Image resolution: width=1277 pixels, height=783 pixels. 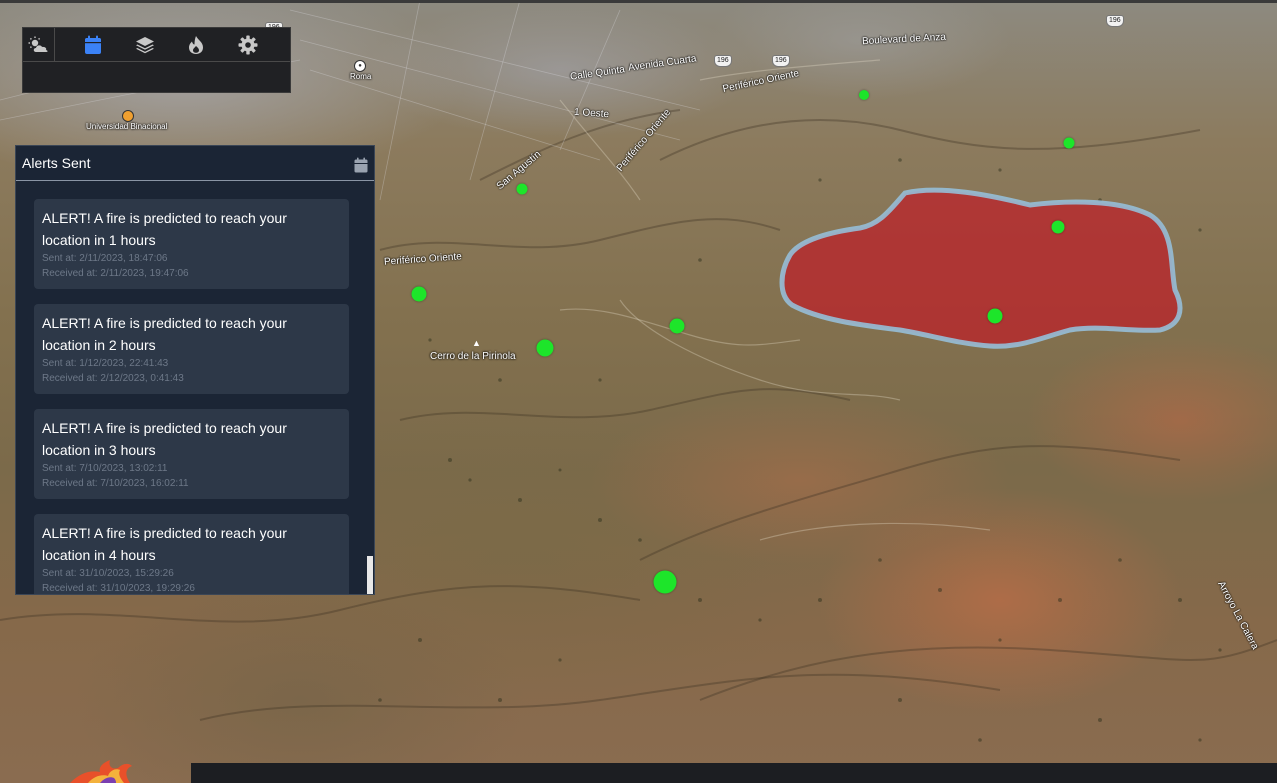 What do you see at coordinates (638, 1) in the screenshot?
I see `window-top-edge` at bounding box center [638, 1].